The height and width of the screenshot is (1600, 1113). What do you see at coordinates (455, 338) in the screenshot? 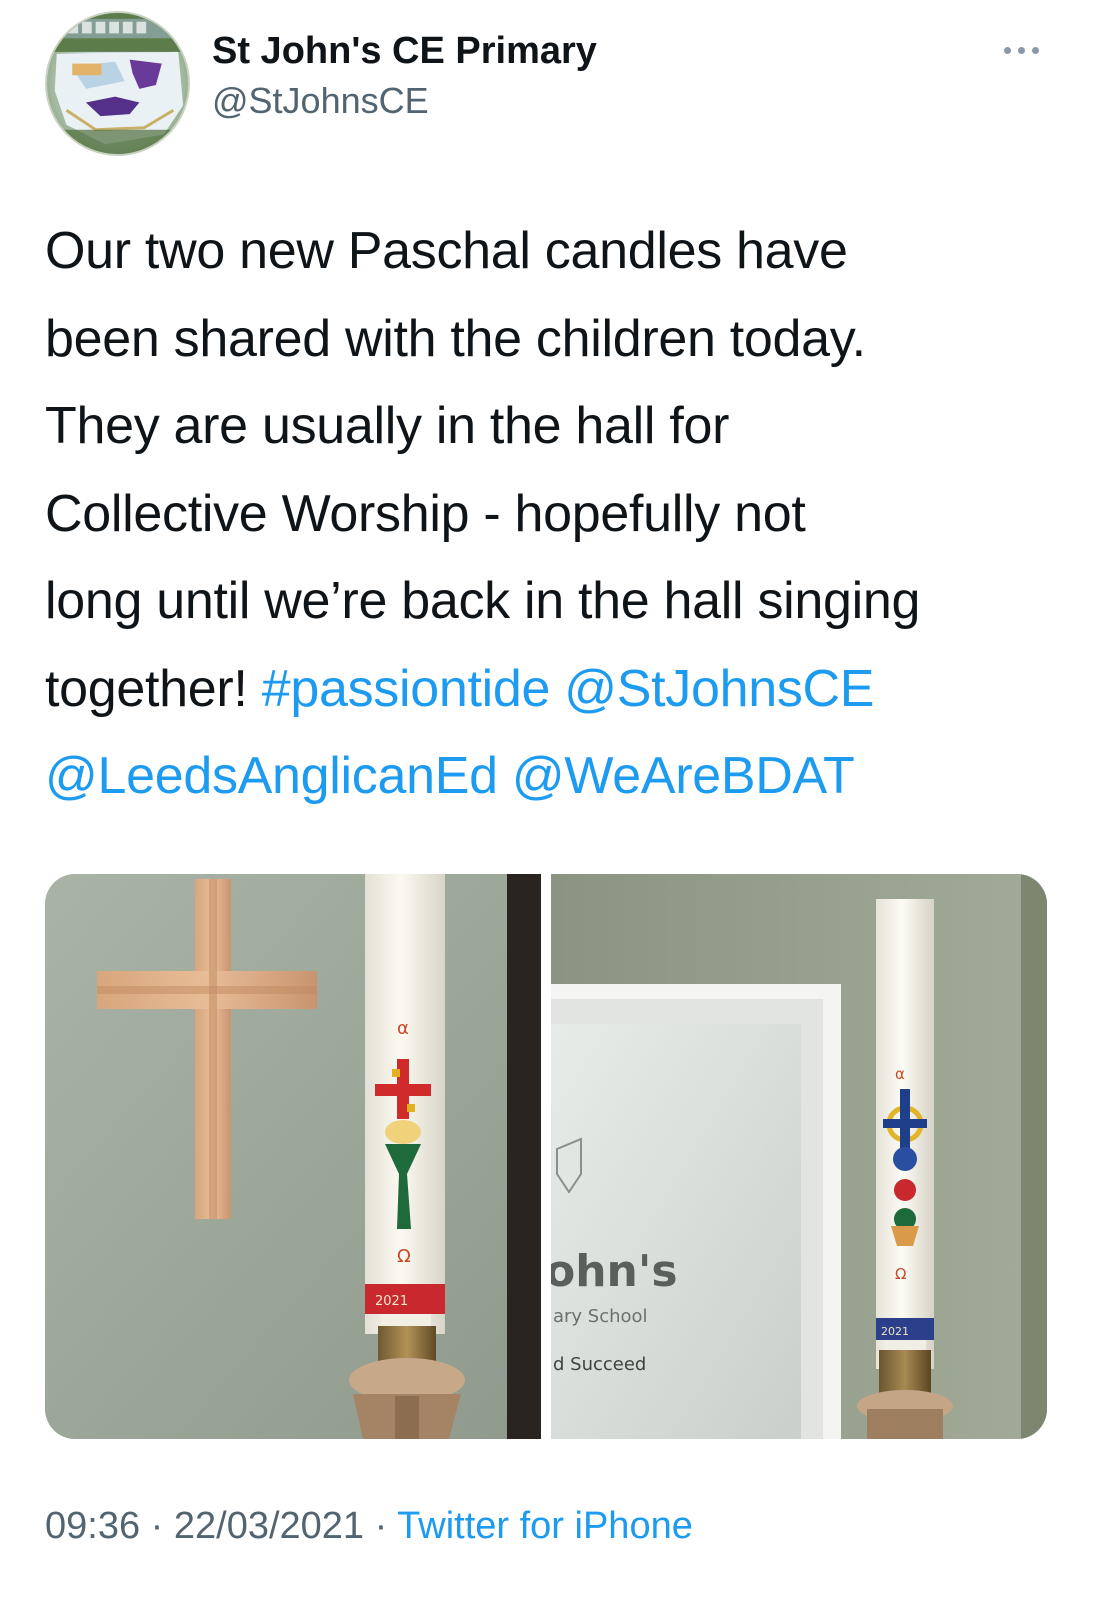
I see `tweet-text-segment: been shared with the children today.` at bounding box center [455, 338].